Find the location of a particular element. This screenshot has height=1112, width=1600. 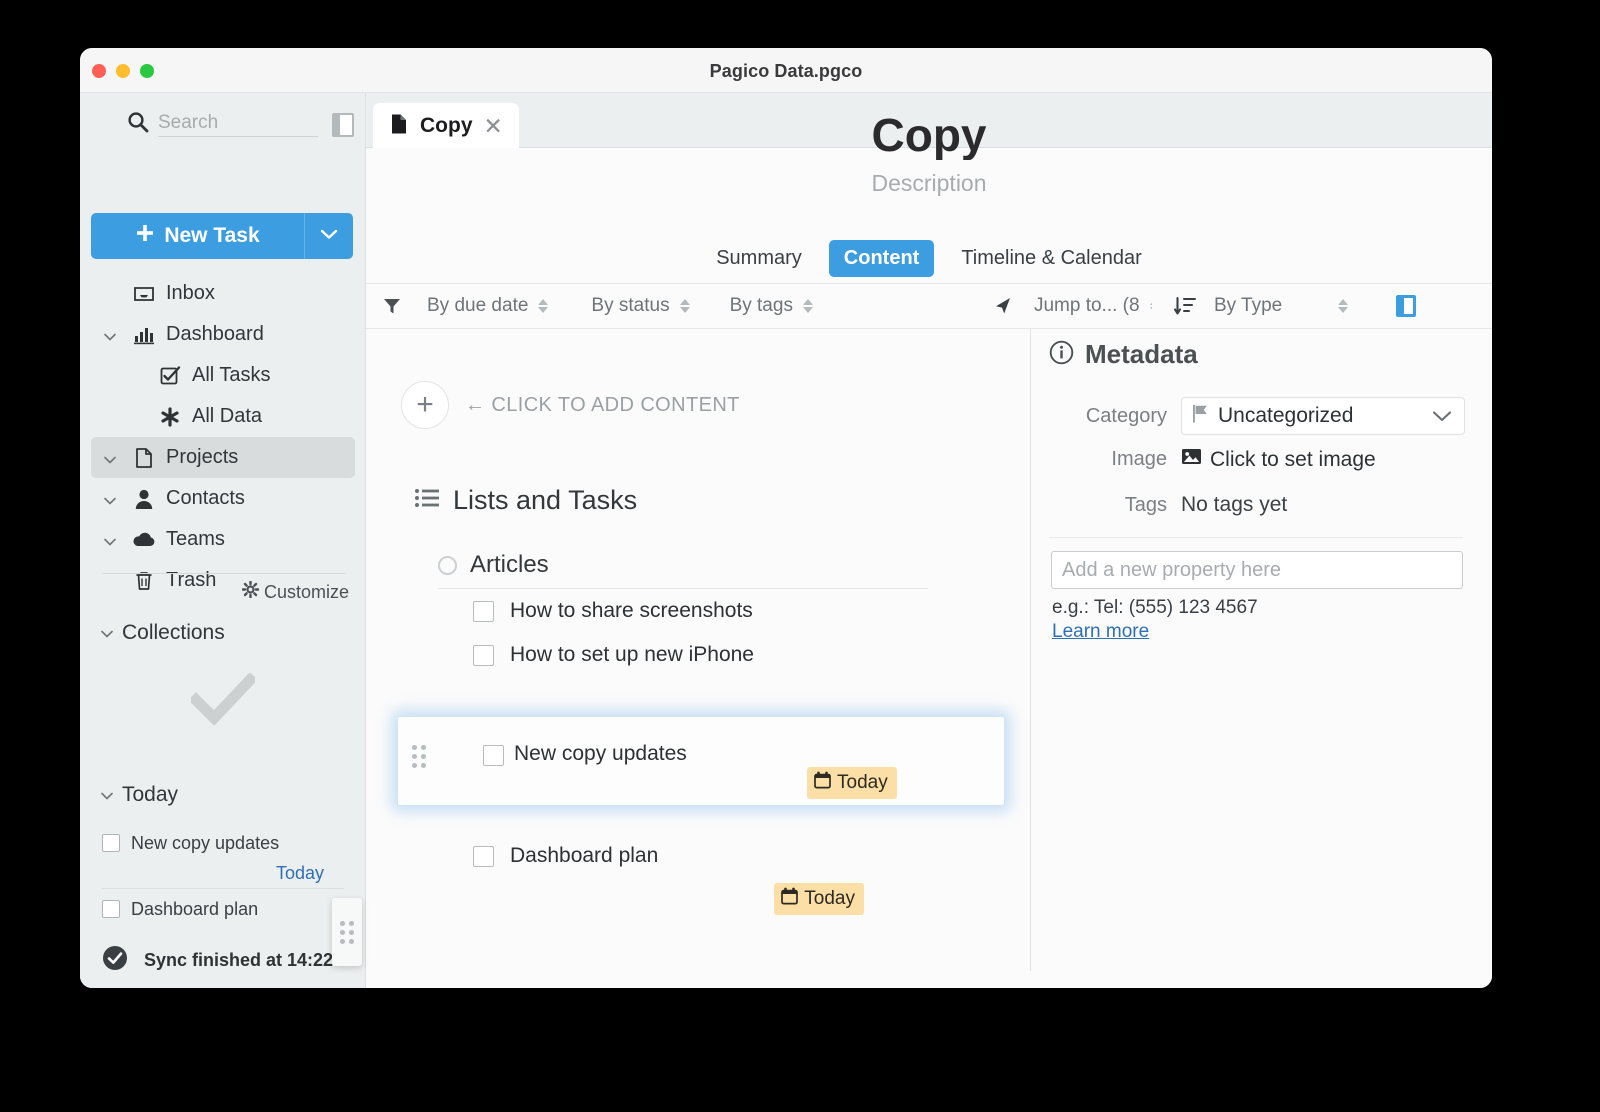

list-icon is located at coordinates (427, 500).